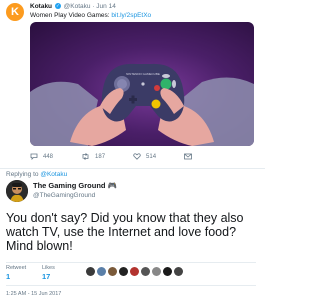  Describe the element at coordinates (106, 6) in the screenshot. I see `tweet-date: Jun 14` at that location.